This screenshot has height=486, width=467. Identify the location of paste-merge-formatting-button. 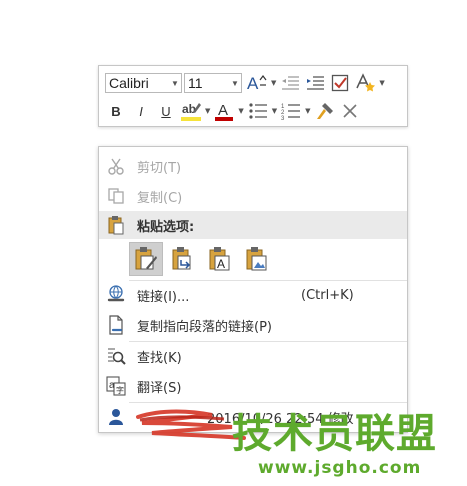
(183, 259).